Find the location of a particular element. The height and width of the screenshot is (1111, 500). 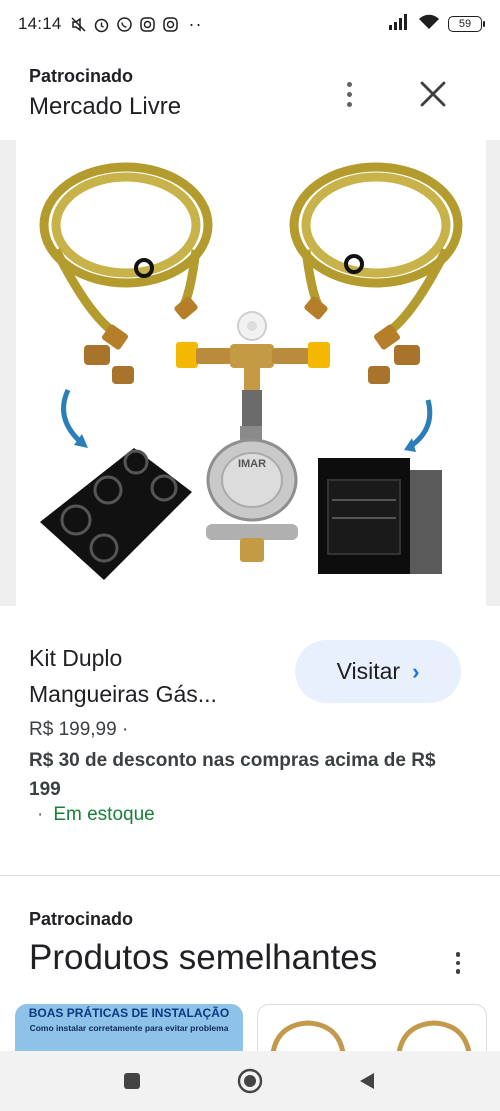

signal-icon is located at coordinates (399, 24).